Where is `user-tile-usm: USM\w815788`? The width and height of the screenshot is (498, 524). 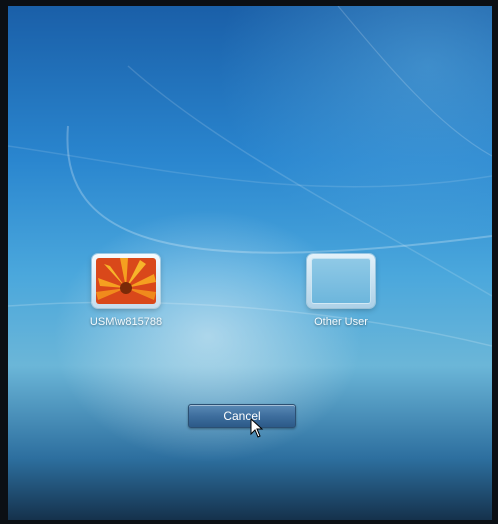
user-tile-usm: USM\w815788 is located at coordinates (126, 291).